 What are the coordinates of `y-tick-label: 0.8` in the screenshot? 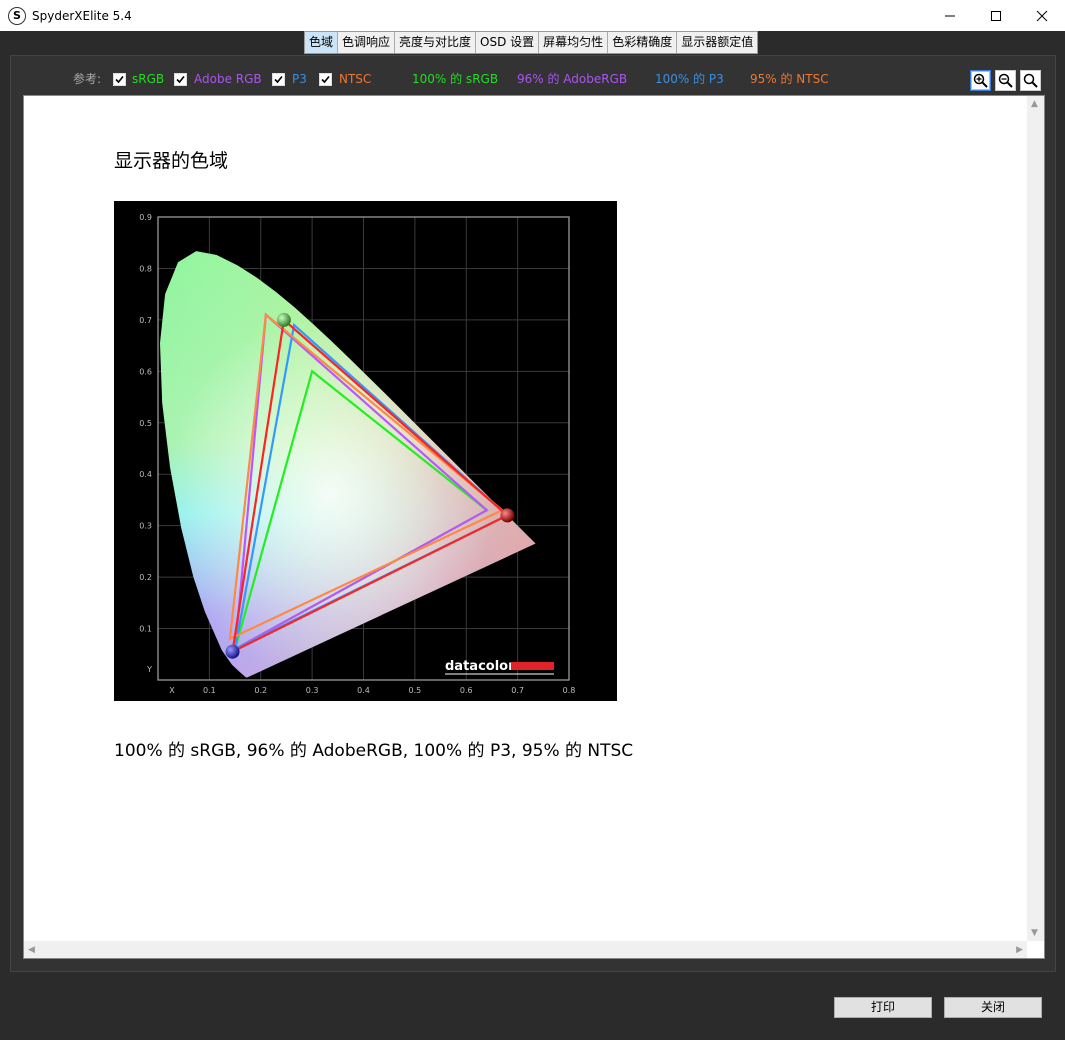 It's located at (145, 268).